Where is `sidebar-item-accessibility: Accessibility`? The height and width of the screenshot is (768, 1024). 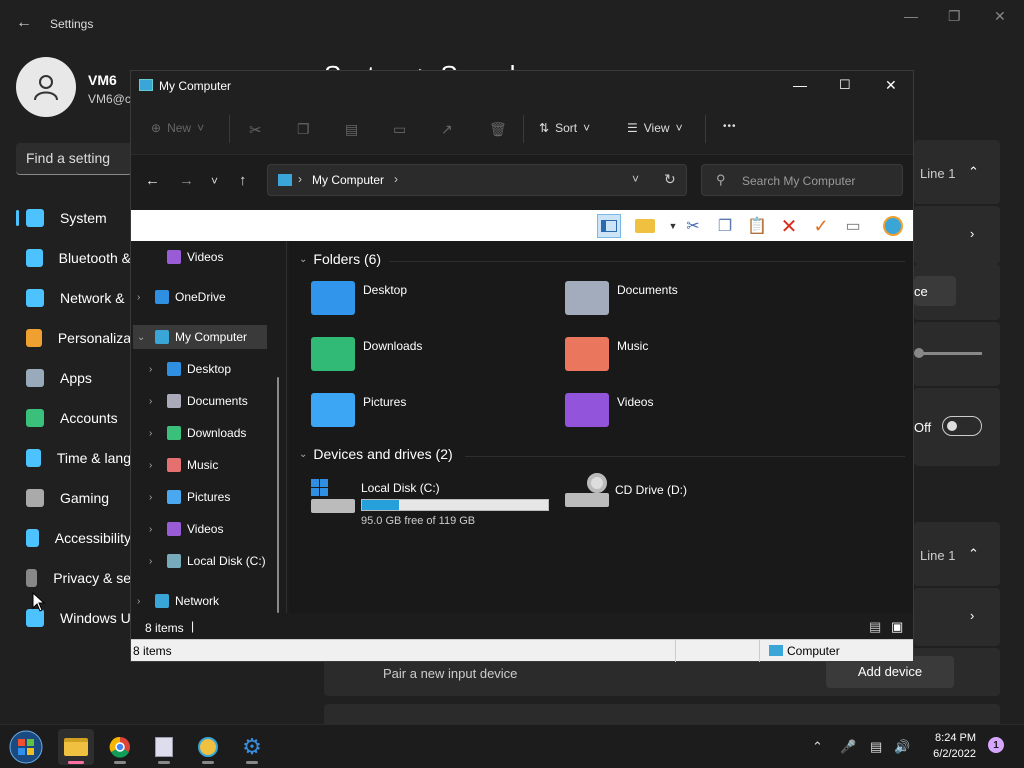
sidebar-item-accessibility: Accessibility is located at coordinates (73, 538).